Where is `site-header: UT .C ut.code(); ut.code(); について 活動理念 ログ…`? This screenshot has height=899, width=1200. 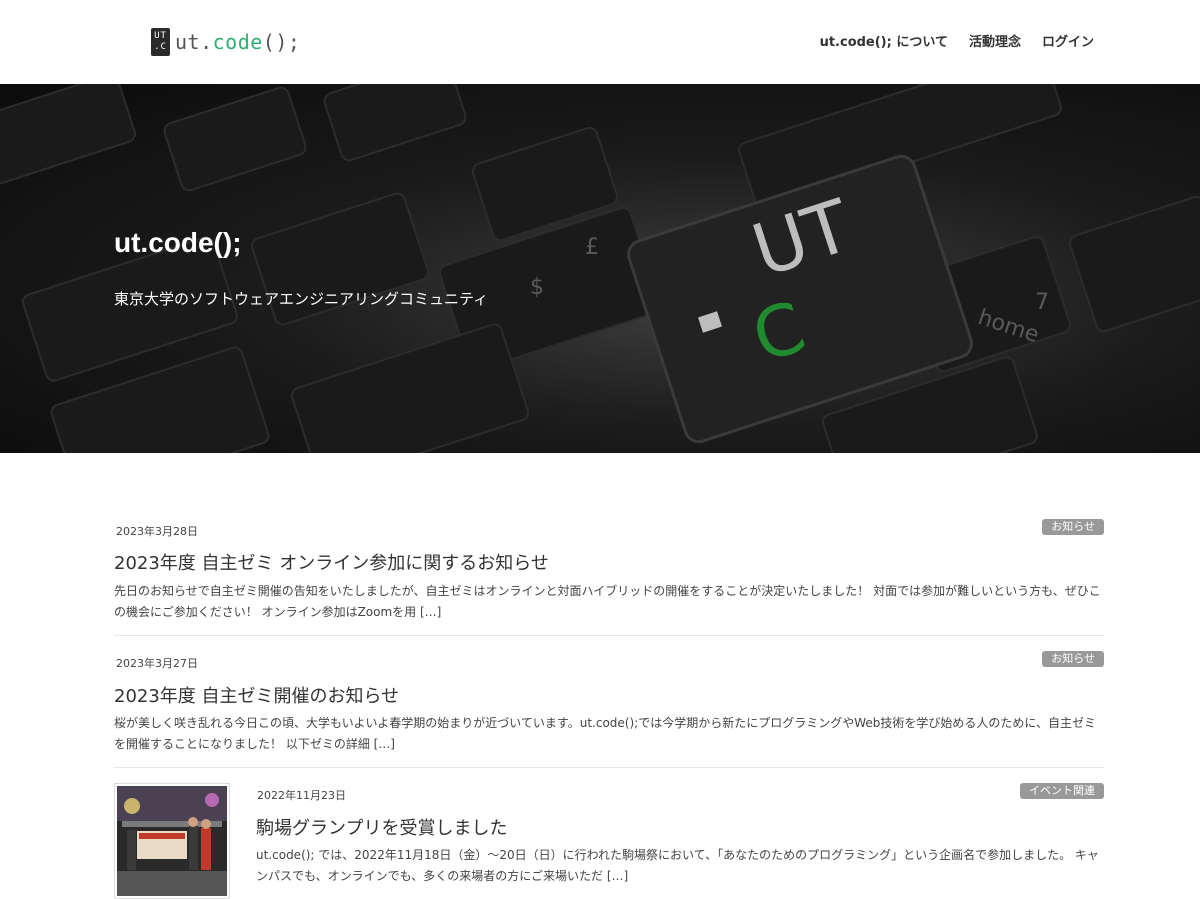
site-header: UT .C ut.code(); ut.code(); について 活動理念 ログ… is located at coordinates (600, 42).